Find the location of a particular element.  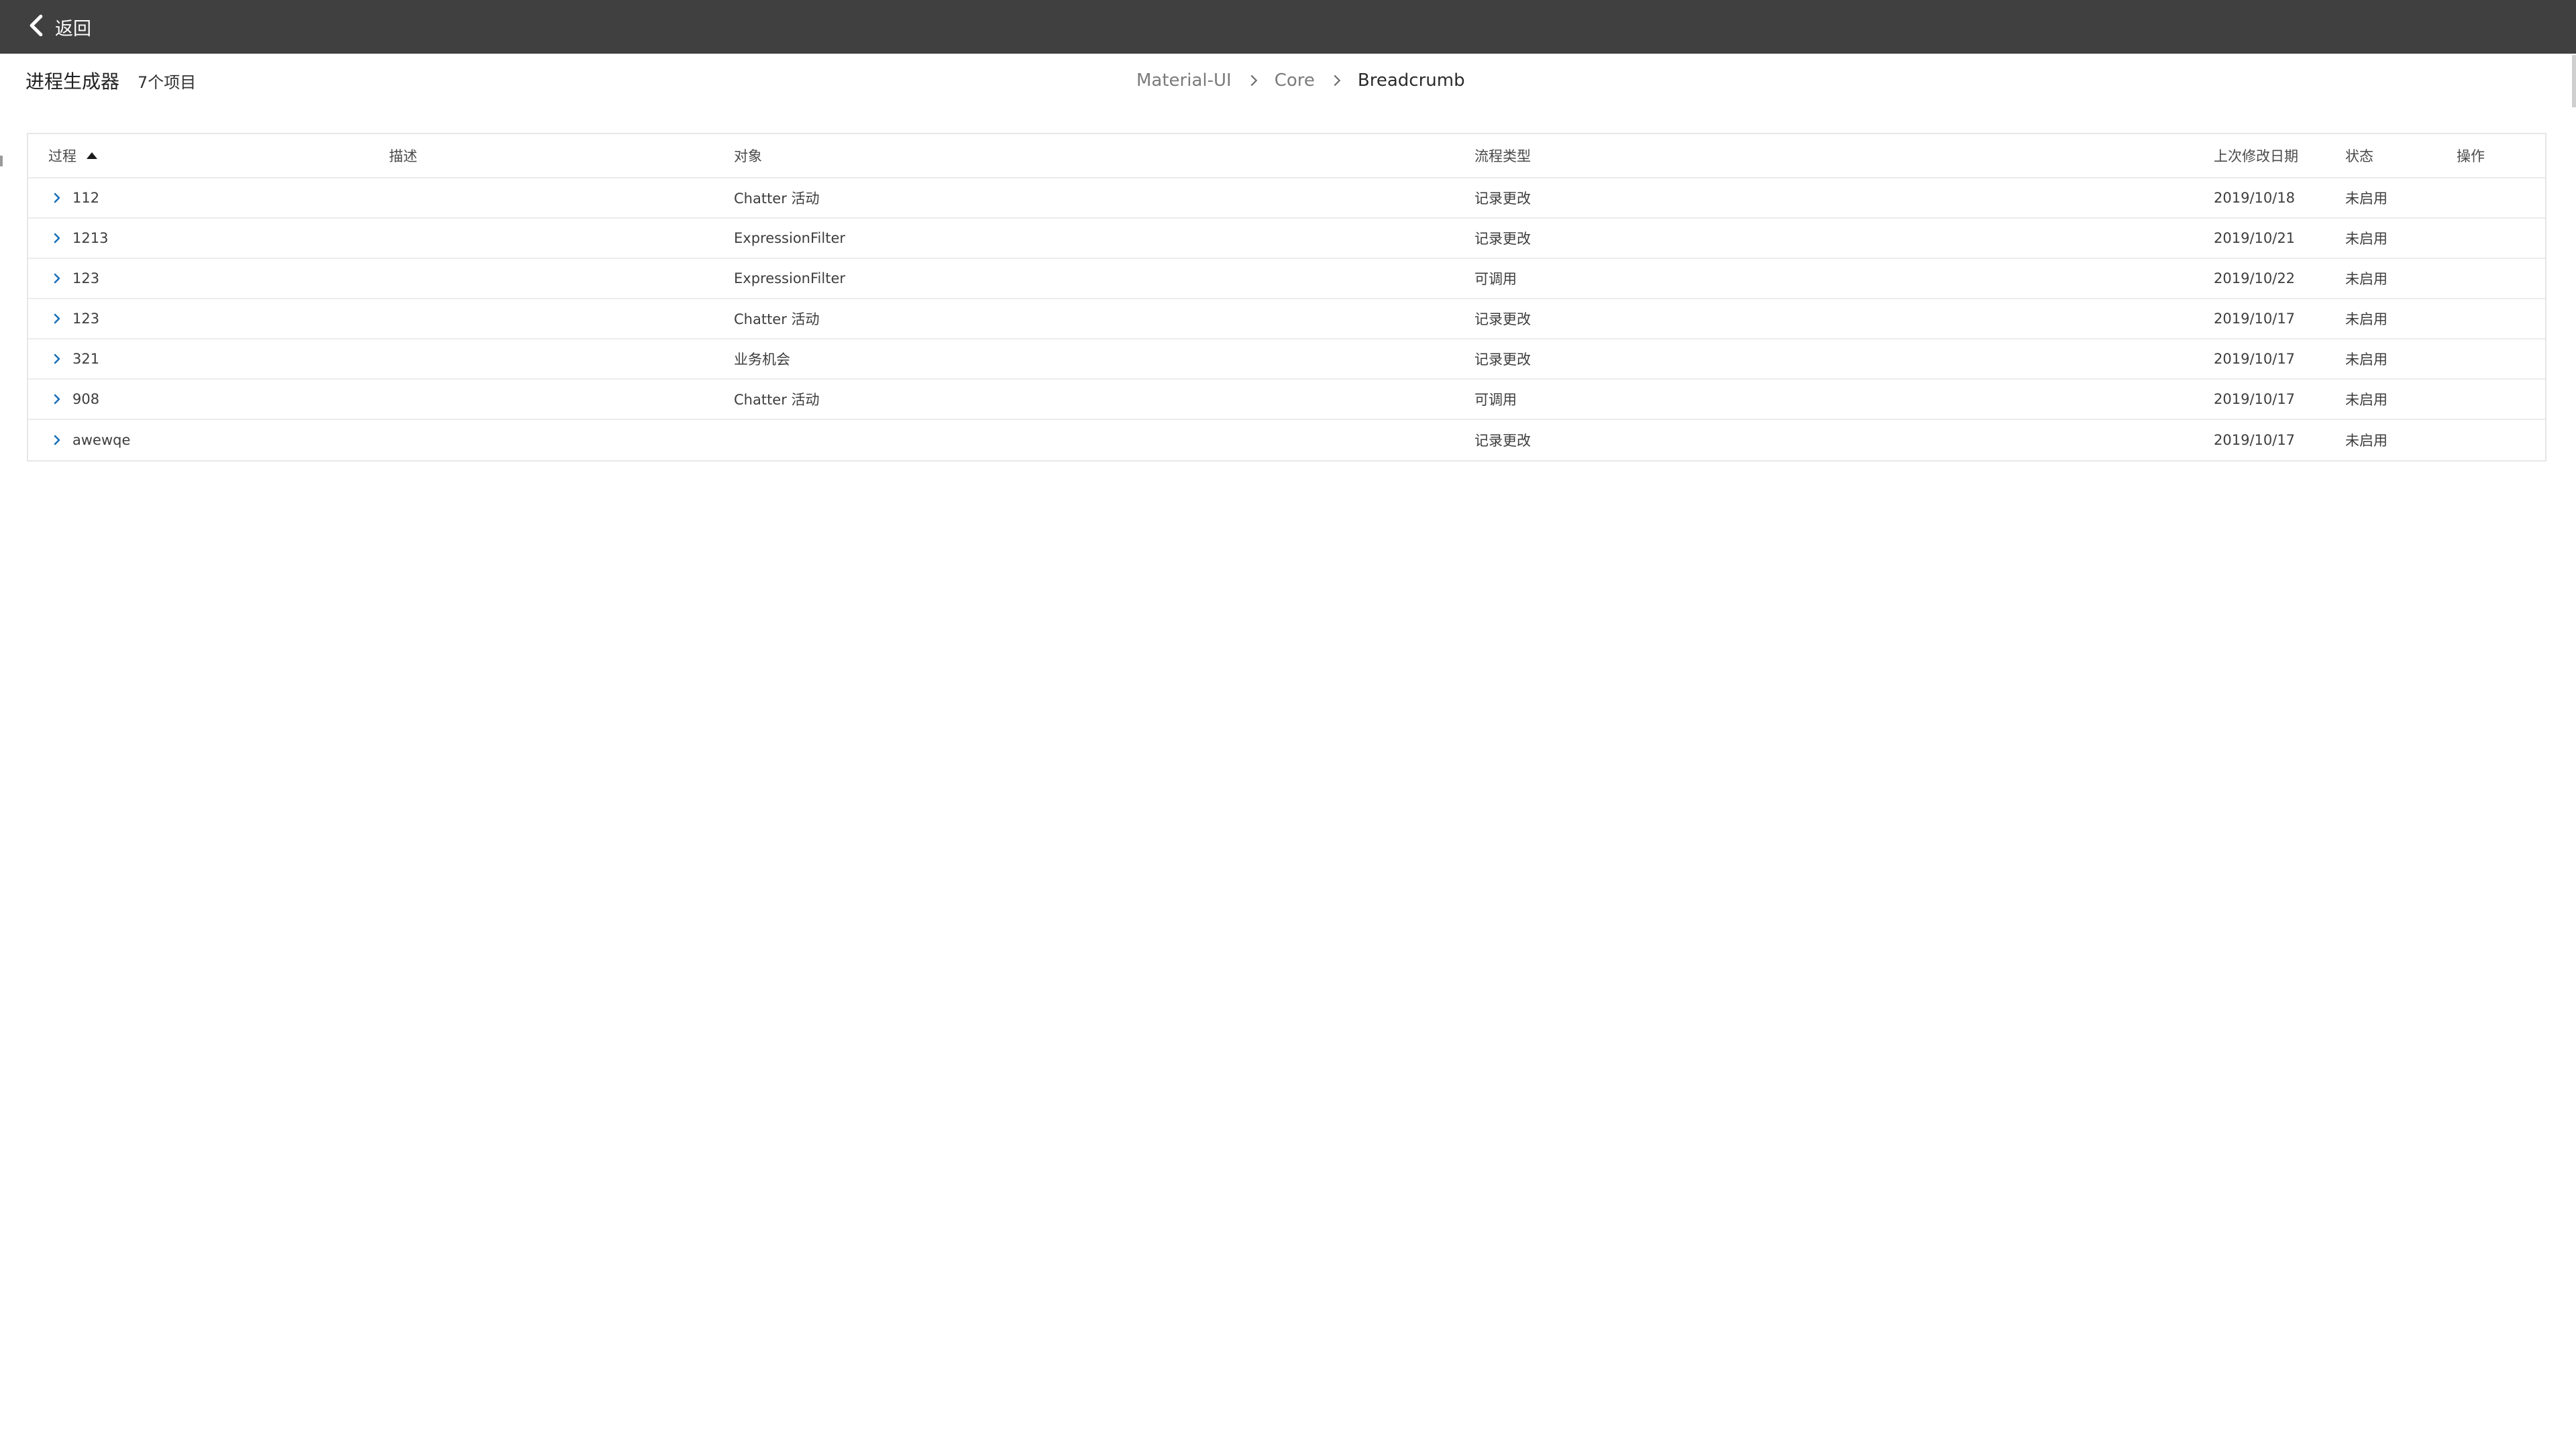

back-button: 返回 is located at coordinates (59, 27).